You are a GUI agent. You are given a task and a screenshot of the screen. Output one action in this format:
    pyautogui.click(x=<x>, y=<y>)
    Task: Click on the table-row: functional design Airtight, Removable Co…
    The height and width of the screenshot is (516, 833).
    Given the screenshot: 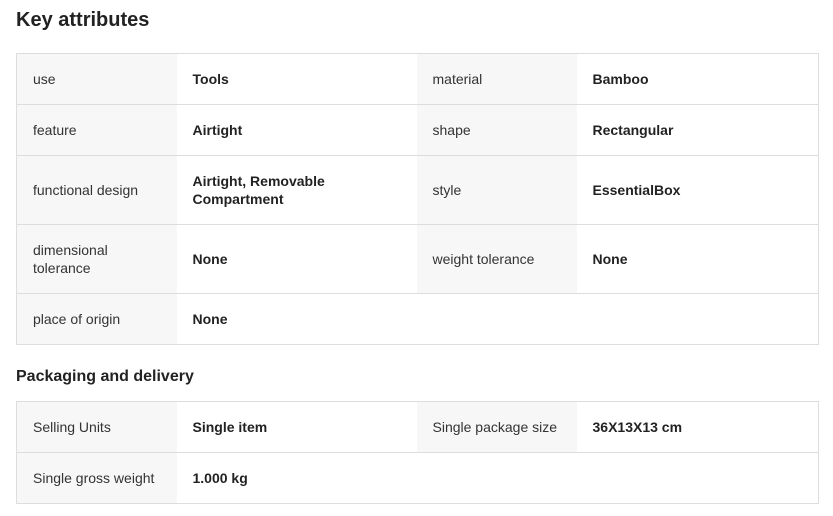 What is the action you would take?
    pyautogui.click(x=417, y=190)
    